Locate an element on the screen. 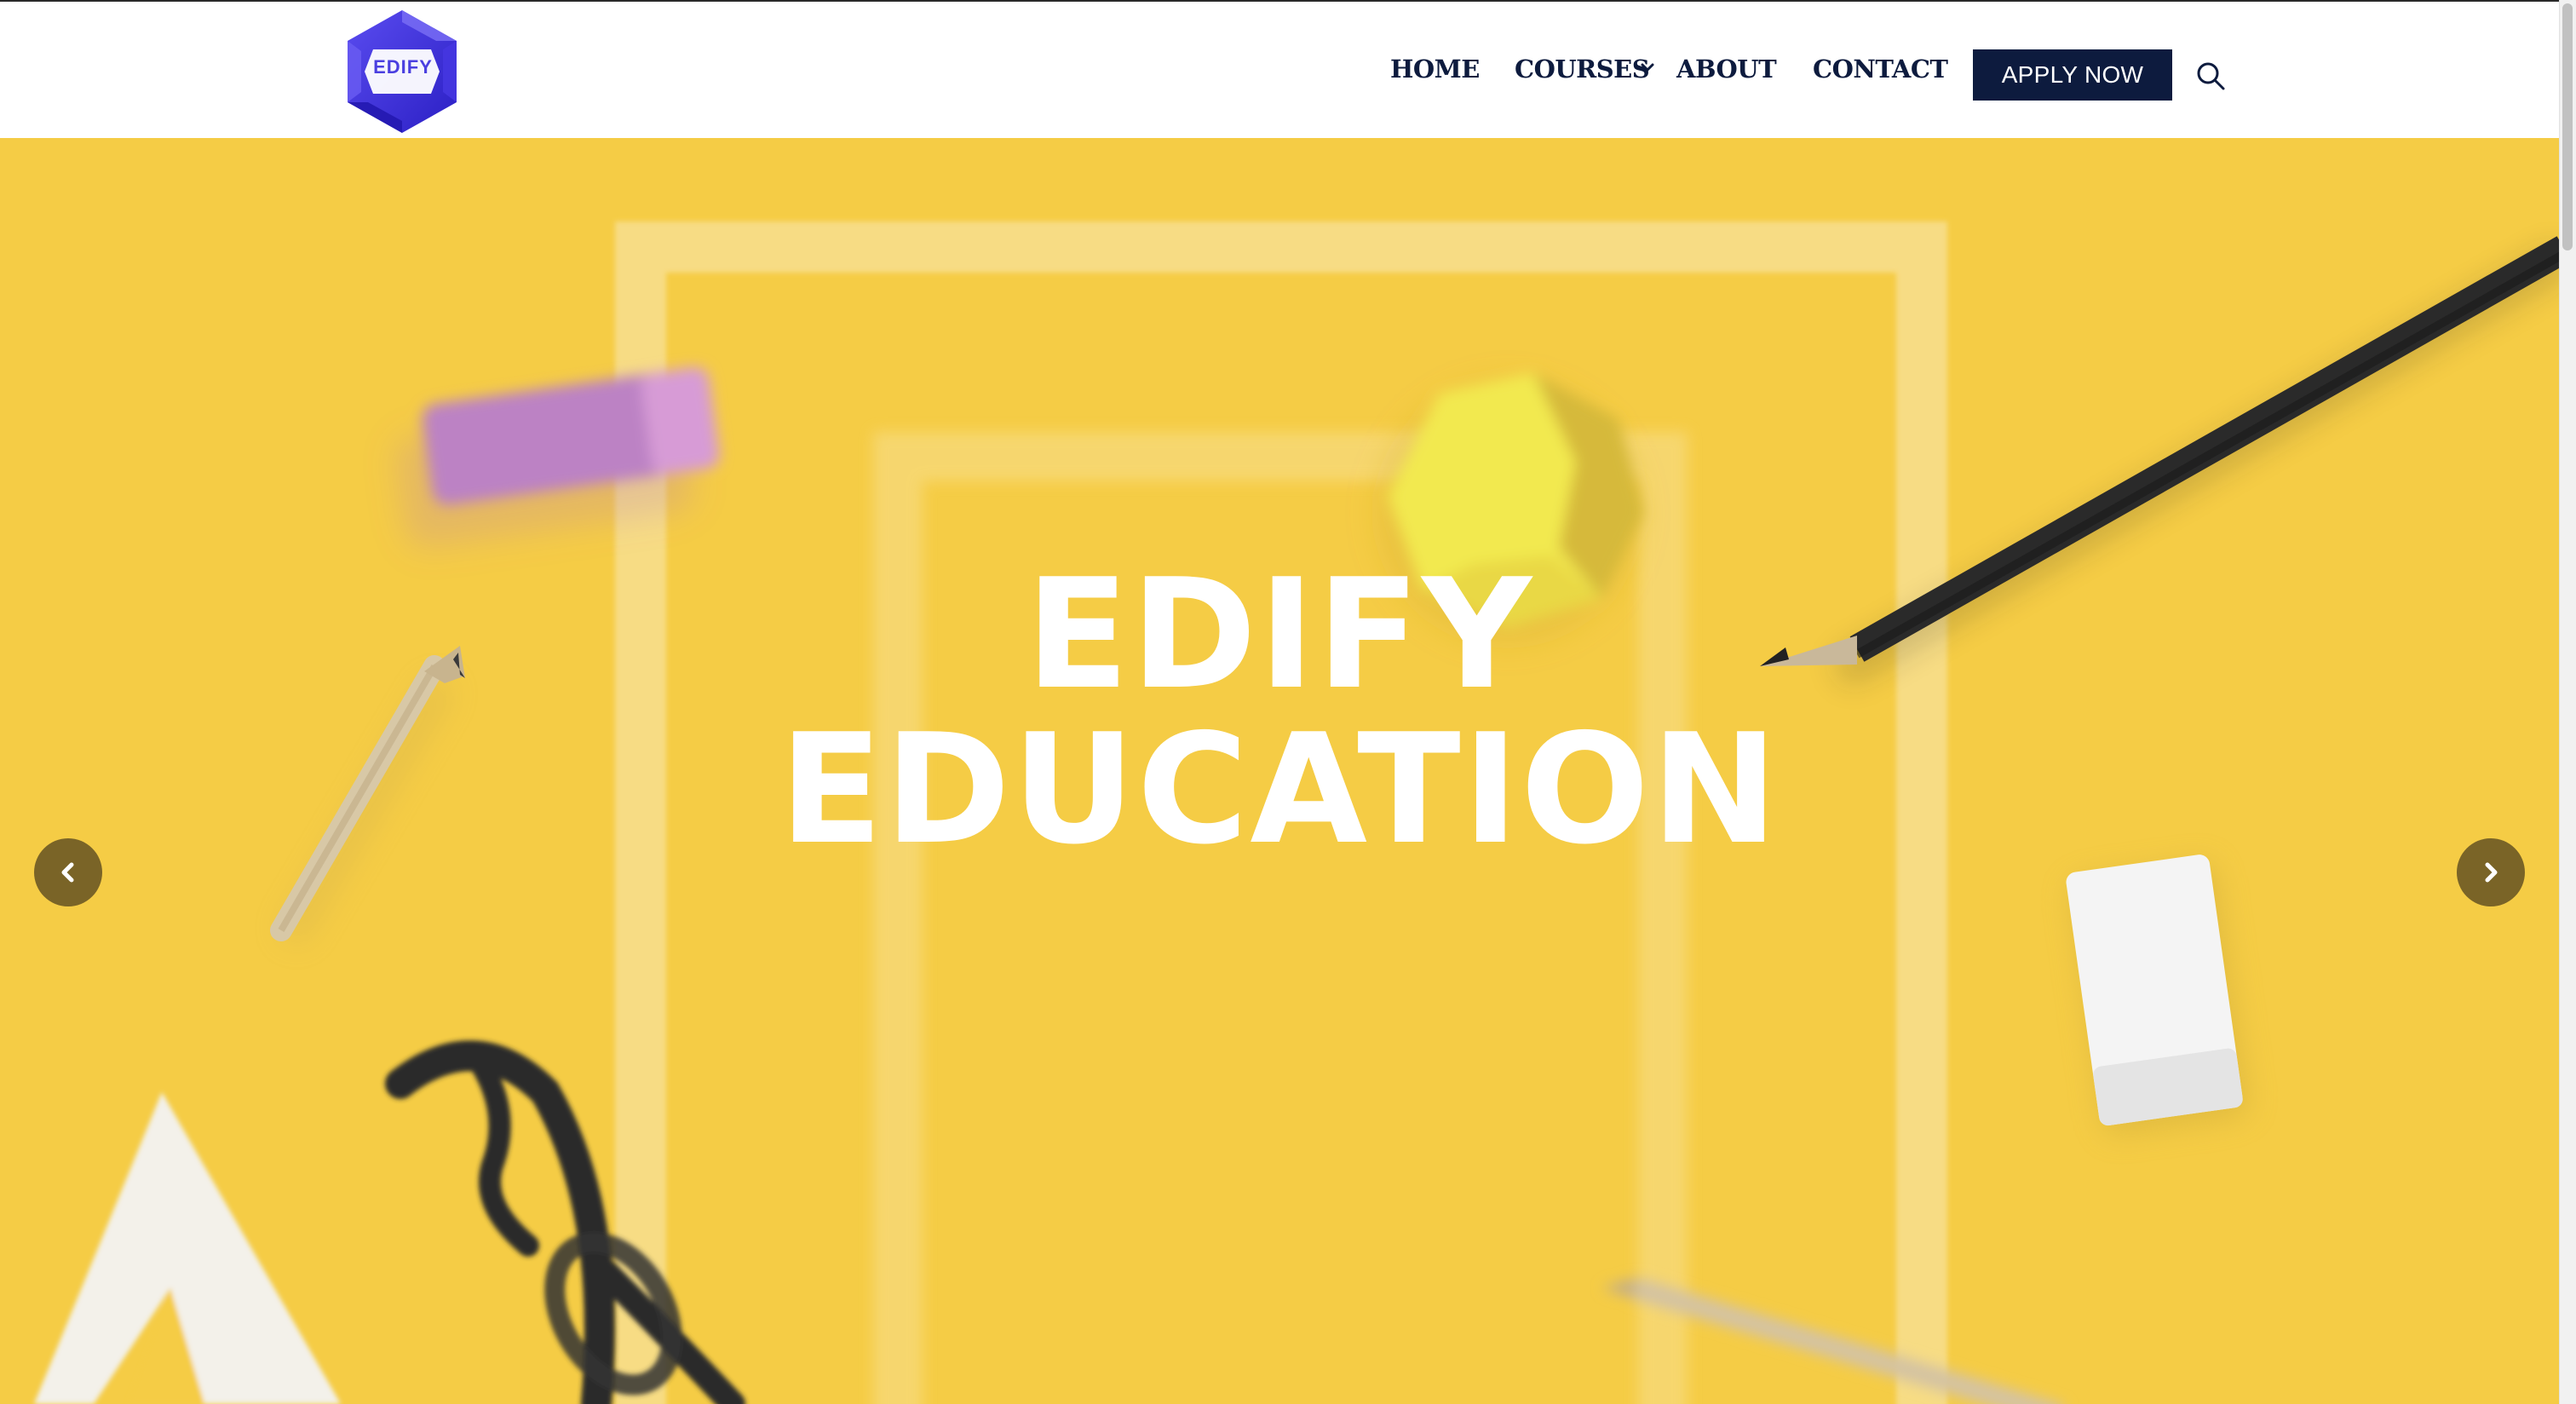 Image resolution: width=2576 pixels, height=1404 pixels. chevron-down-icon is located at coordinates (1648, 68).